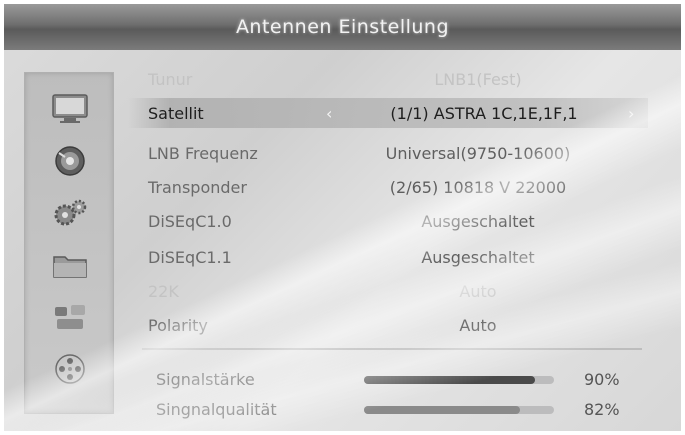 Image resolution: width=685 pixels, height=435 pixels. What do you see at coordinates (178, 325) in the screenshot?
I see `setting-label: Polarity` at bounding box center [178, 325].